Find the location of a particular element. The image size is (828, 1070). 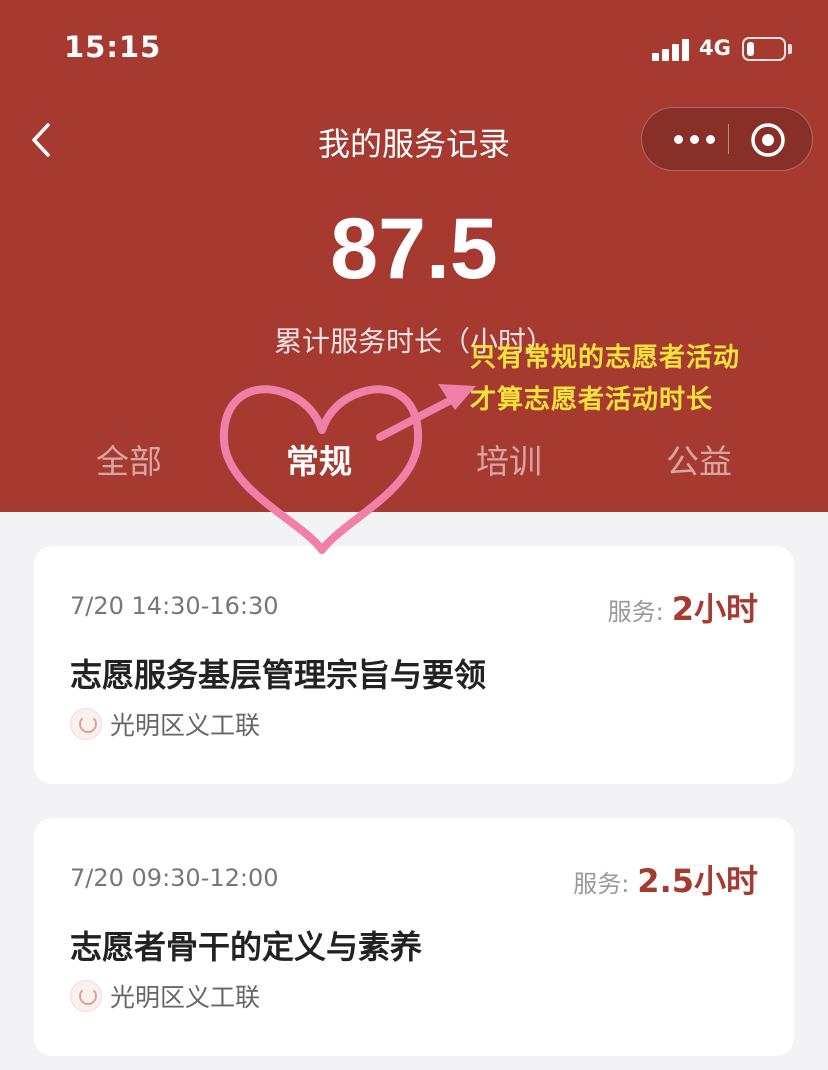

tab-regular: 常规 is located at coordinates (319, 459).